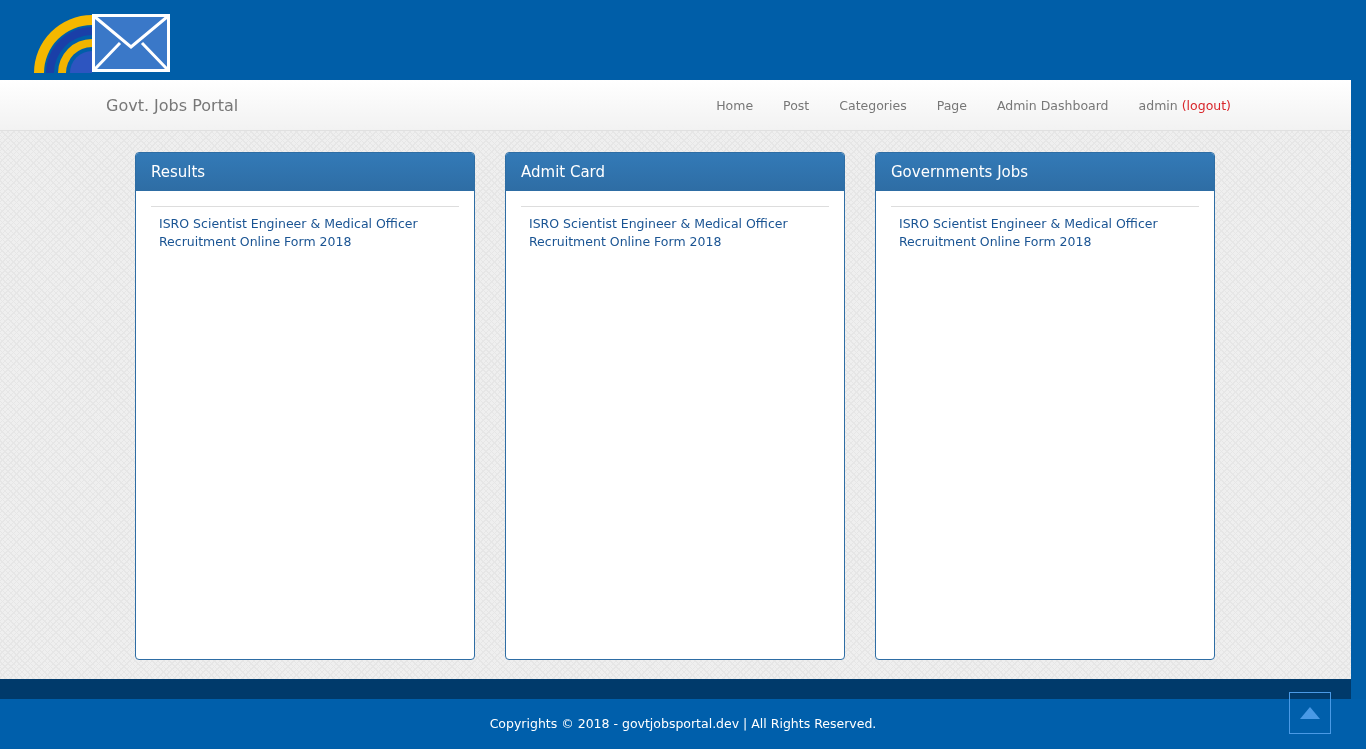 Image resolution: width=1366 pixels, height=749 pixels. What do you see at coordinates (1045, 172) in the screenshot?
I see `panel-heading: Governments Jobs` at bounding box center [1045, 172].